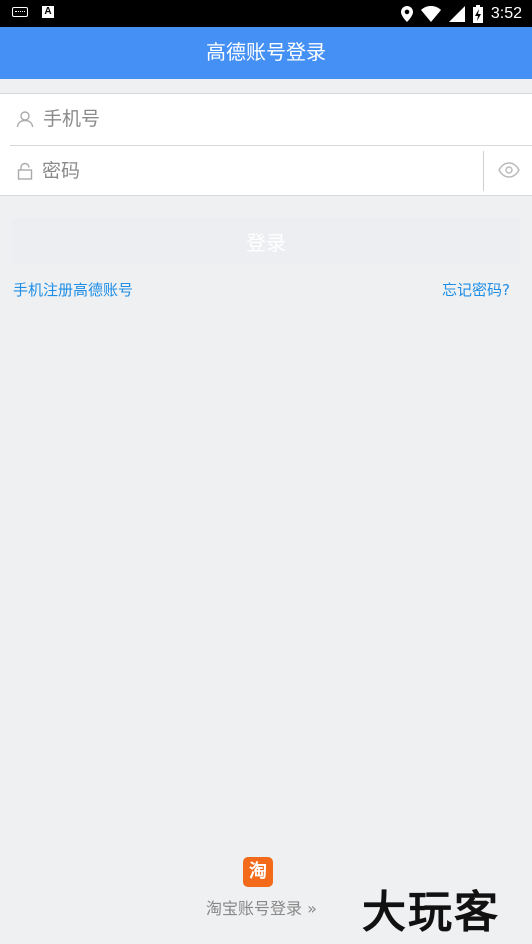 The image size is (532, 944). What do you see at coordinates (476, 289) in the screenshot?
I see `forgot-password-link: 忘记密码?` at bounding box center [476, 289].